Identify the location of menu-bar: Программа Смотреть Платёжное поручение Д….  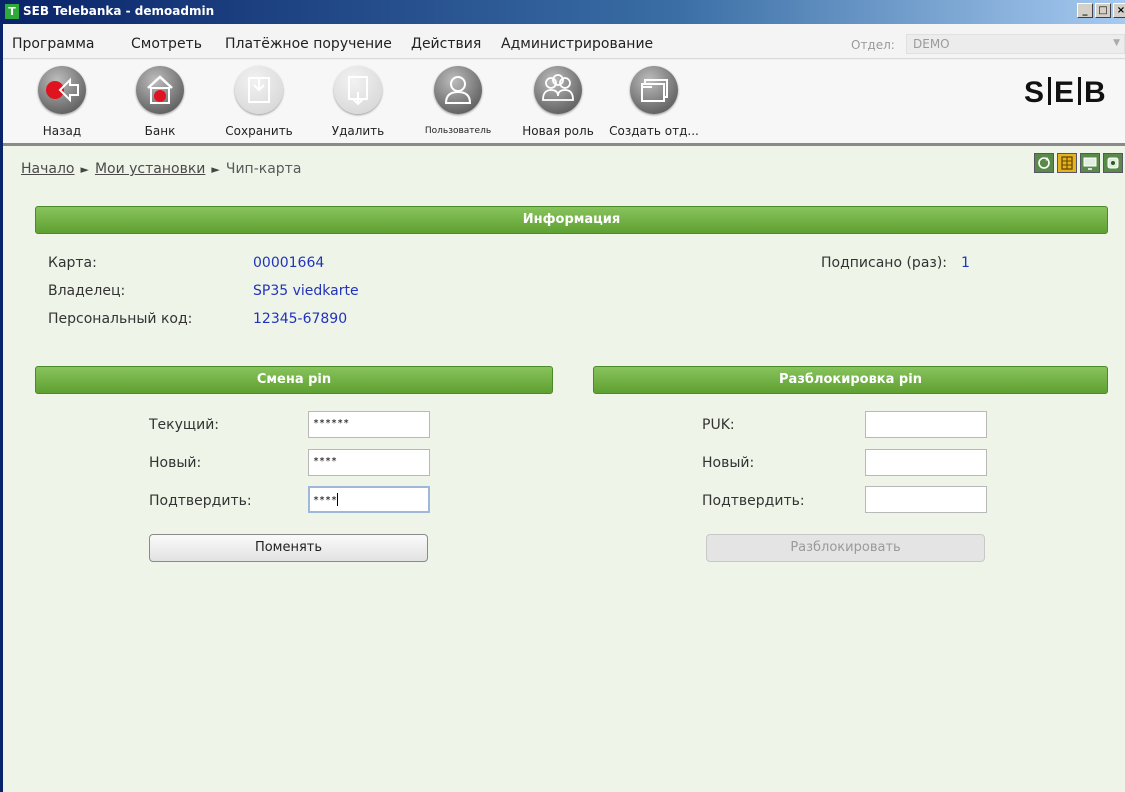
(564, 41).